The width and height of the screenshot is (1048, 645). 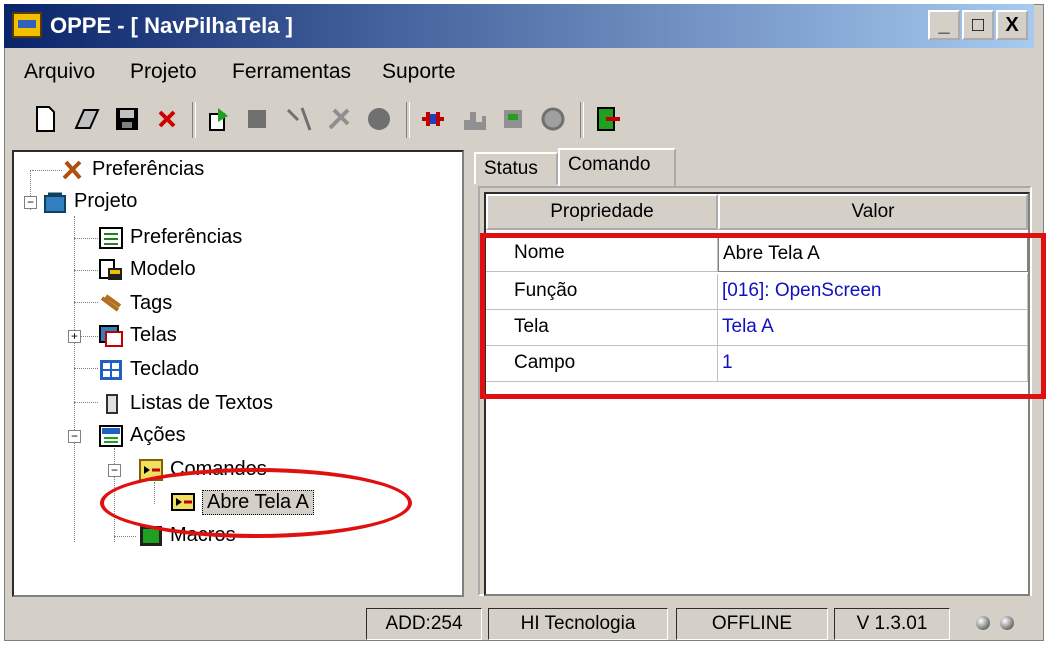 I want to click on menu-suporte: Suporte, so click(x=419, y=72).